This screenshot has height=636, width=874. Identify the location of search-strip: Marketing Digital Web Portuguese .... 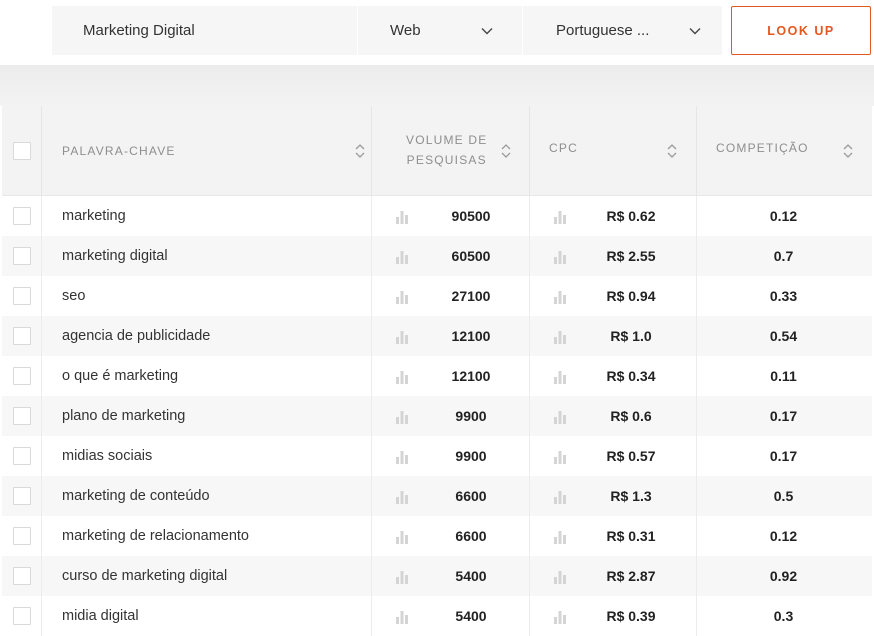
(387, 30).